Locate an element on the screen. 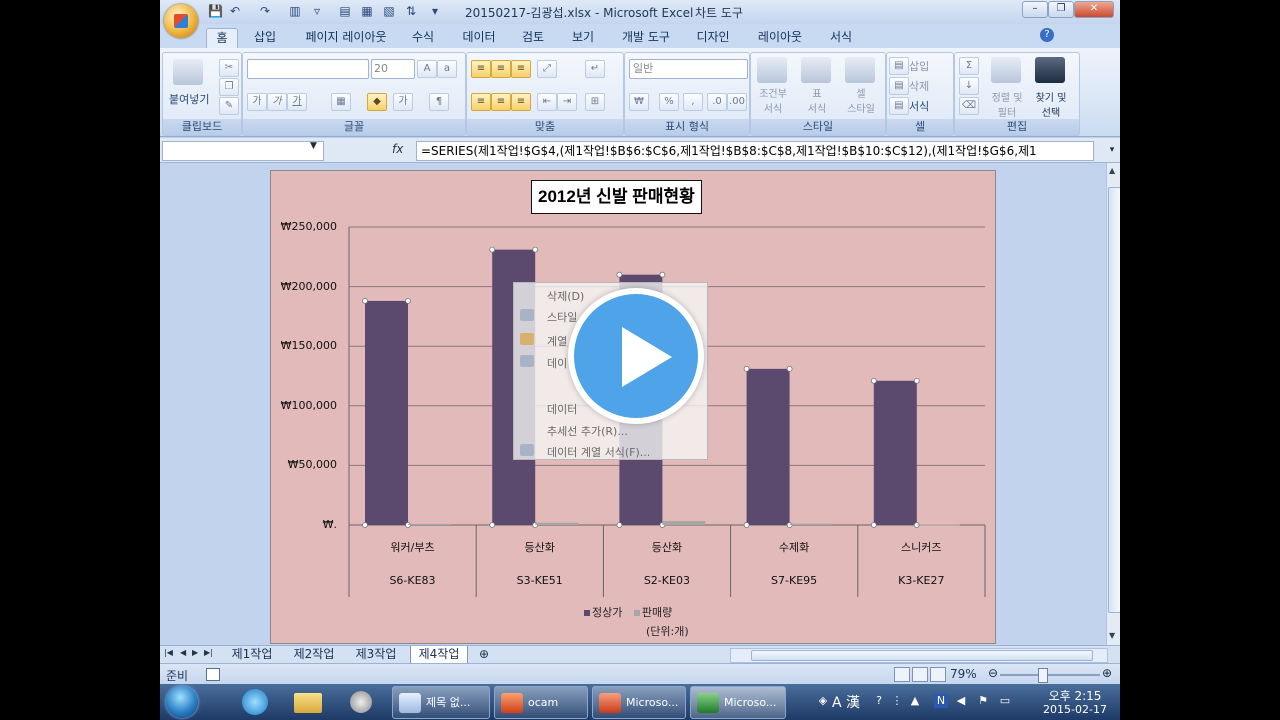 This screenshot has height=720, width=1280. align-center-icon: ≡ is located at coordinates (501, 102).